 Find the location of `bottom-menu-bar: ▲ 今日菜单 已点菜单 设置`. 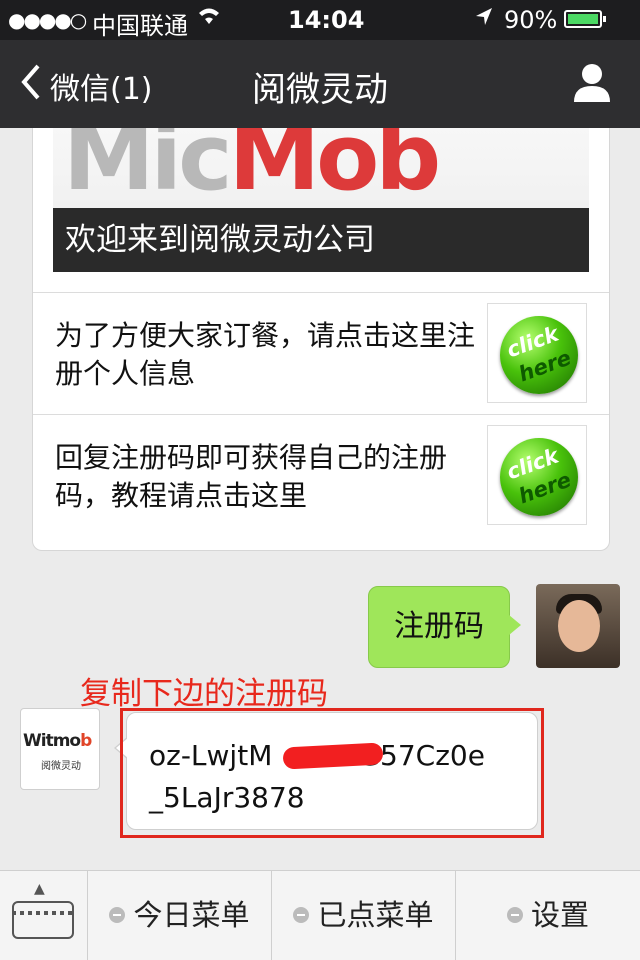

bottom-menu-bar: ▲ 今日菜单 已点菜单 设置 is located at coordinates (320, 915).